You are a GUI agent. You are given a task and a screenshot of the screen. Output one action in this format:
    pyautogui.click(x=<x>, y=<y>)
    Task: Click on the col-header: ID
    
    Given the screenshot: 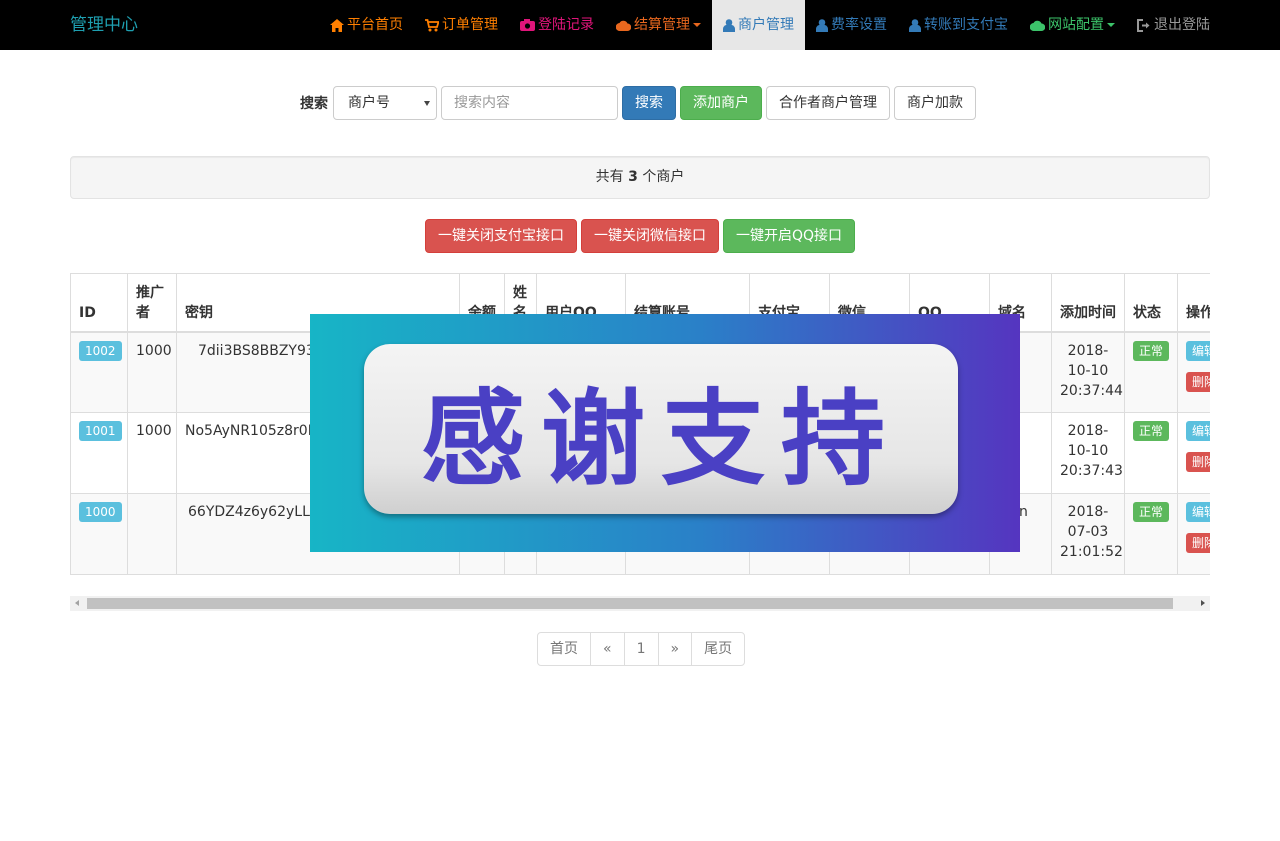 What is the action you would take?
    pyautogui.click(x=99, y=303)
    